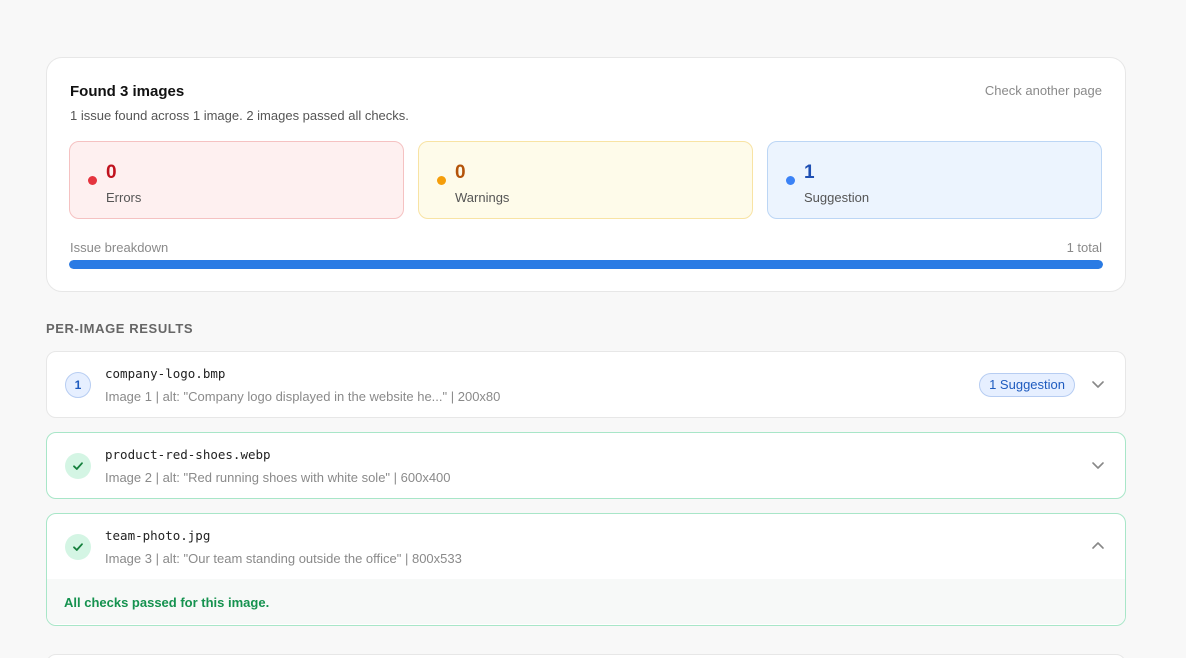 The height and width of the screenshot is (658, 1186). I want to click on issue-breakdown-bar, so click(586, 264).